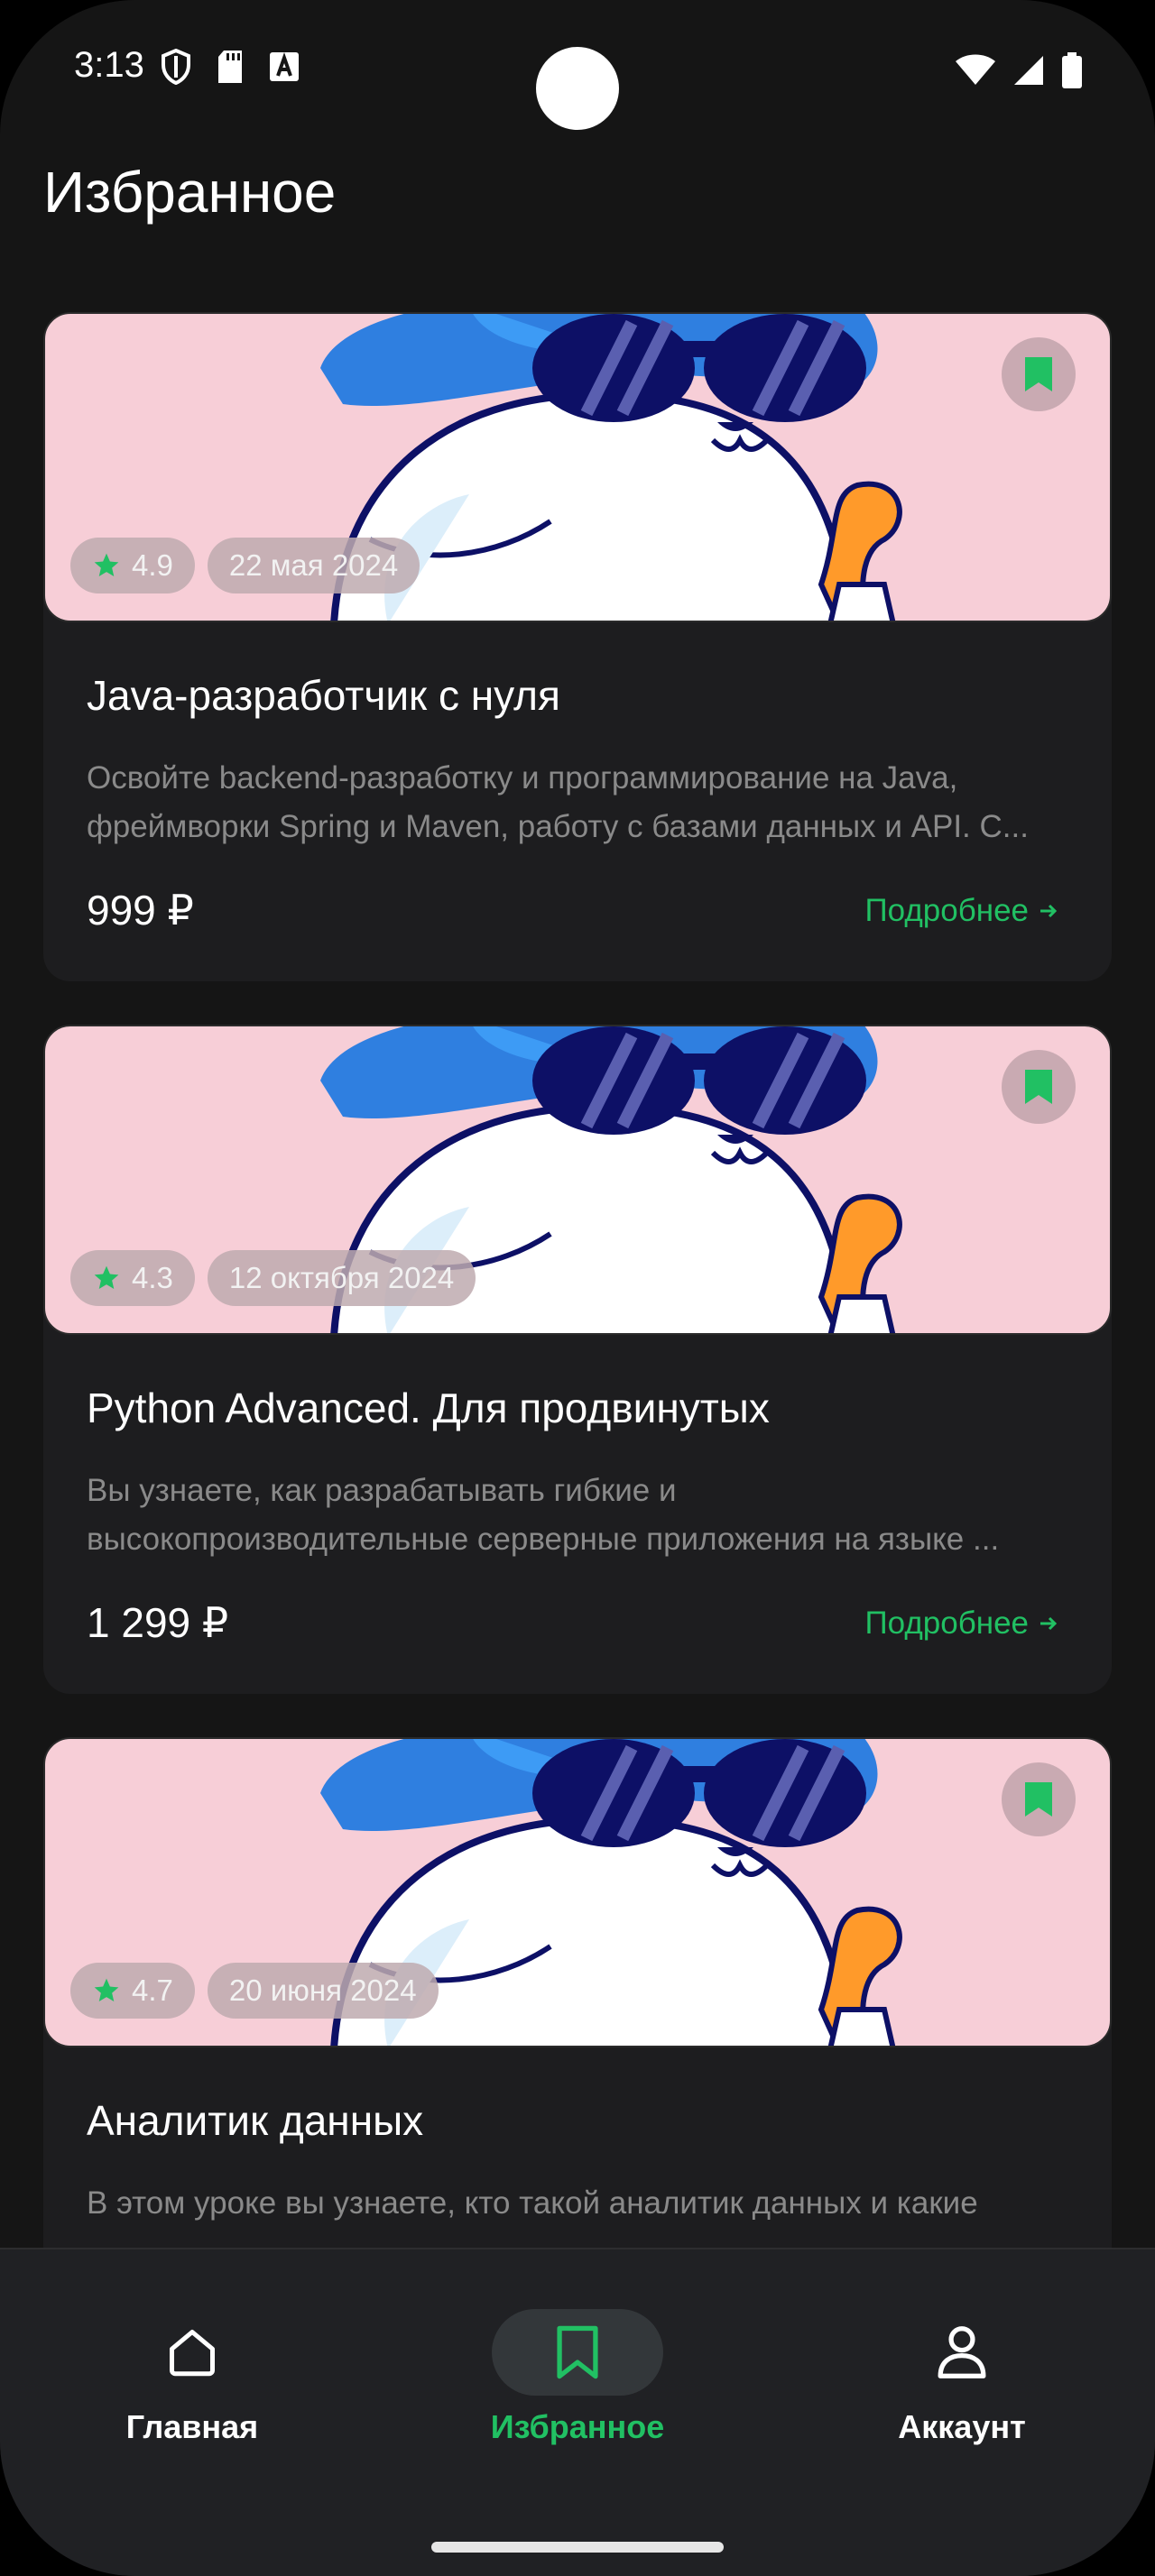 The height and width of the screenshot is (2576, 1155). What do you see at coordinates (323, 1991) in the screenshot?
I see `date-chip: 20 июня 2024` at bounding box center [323, 1991].